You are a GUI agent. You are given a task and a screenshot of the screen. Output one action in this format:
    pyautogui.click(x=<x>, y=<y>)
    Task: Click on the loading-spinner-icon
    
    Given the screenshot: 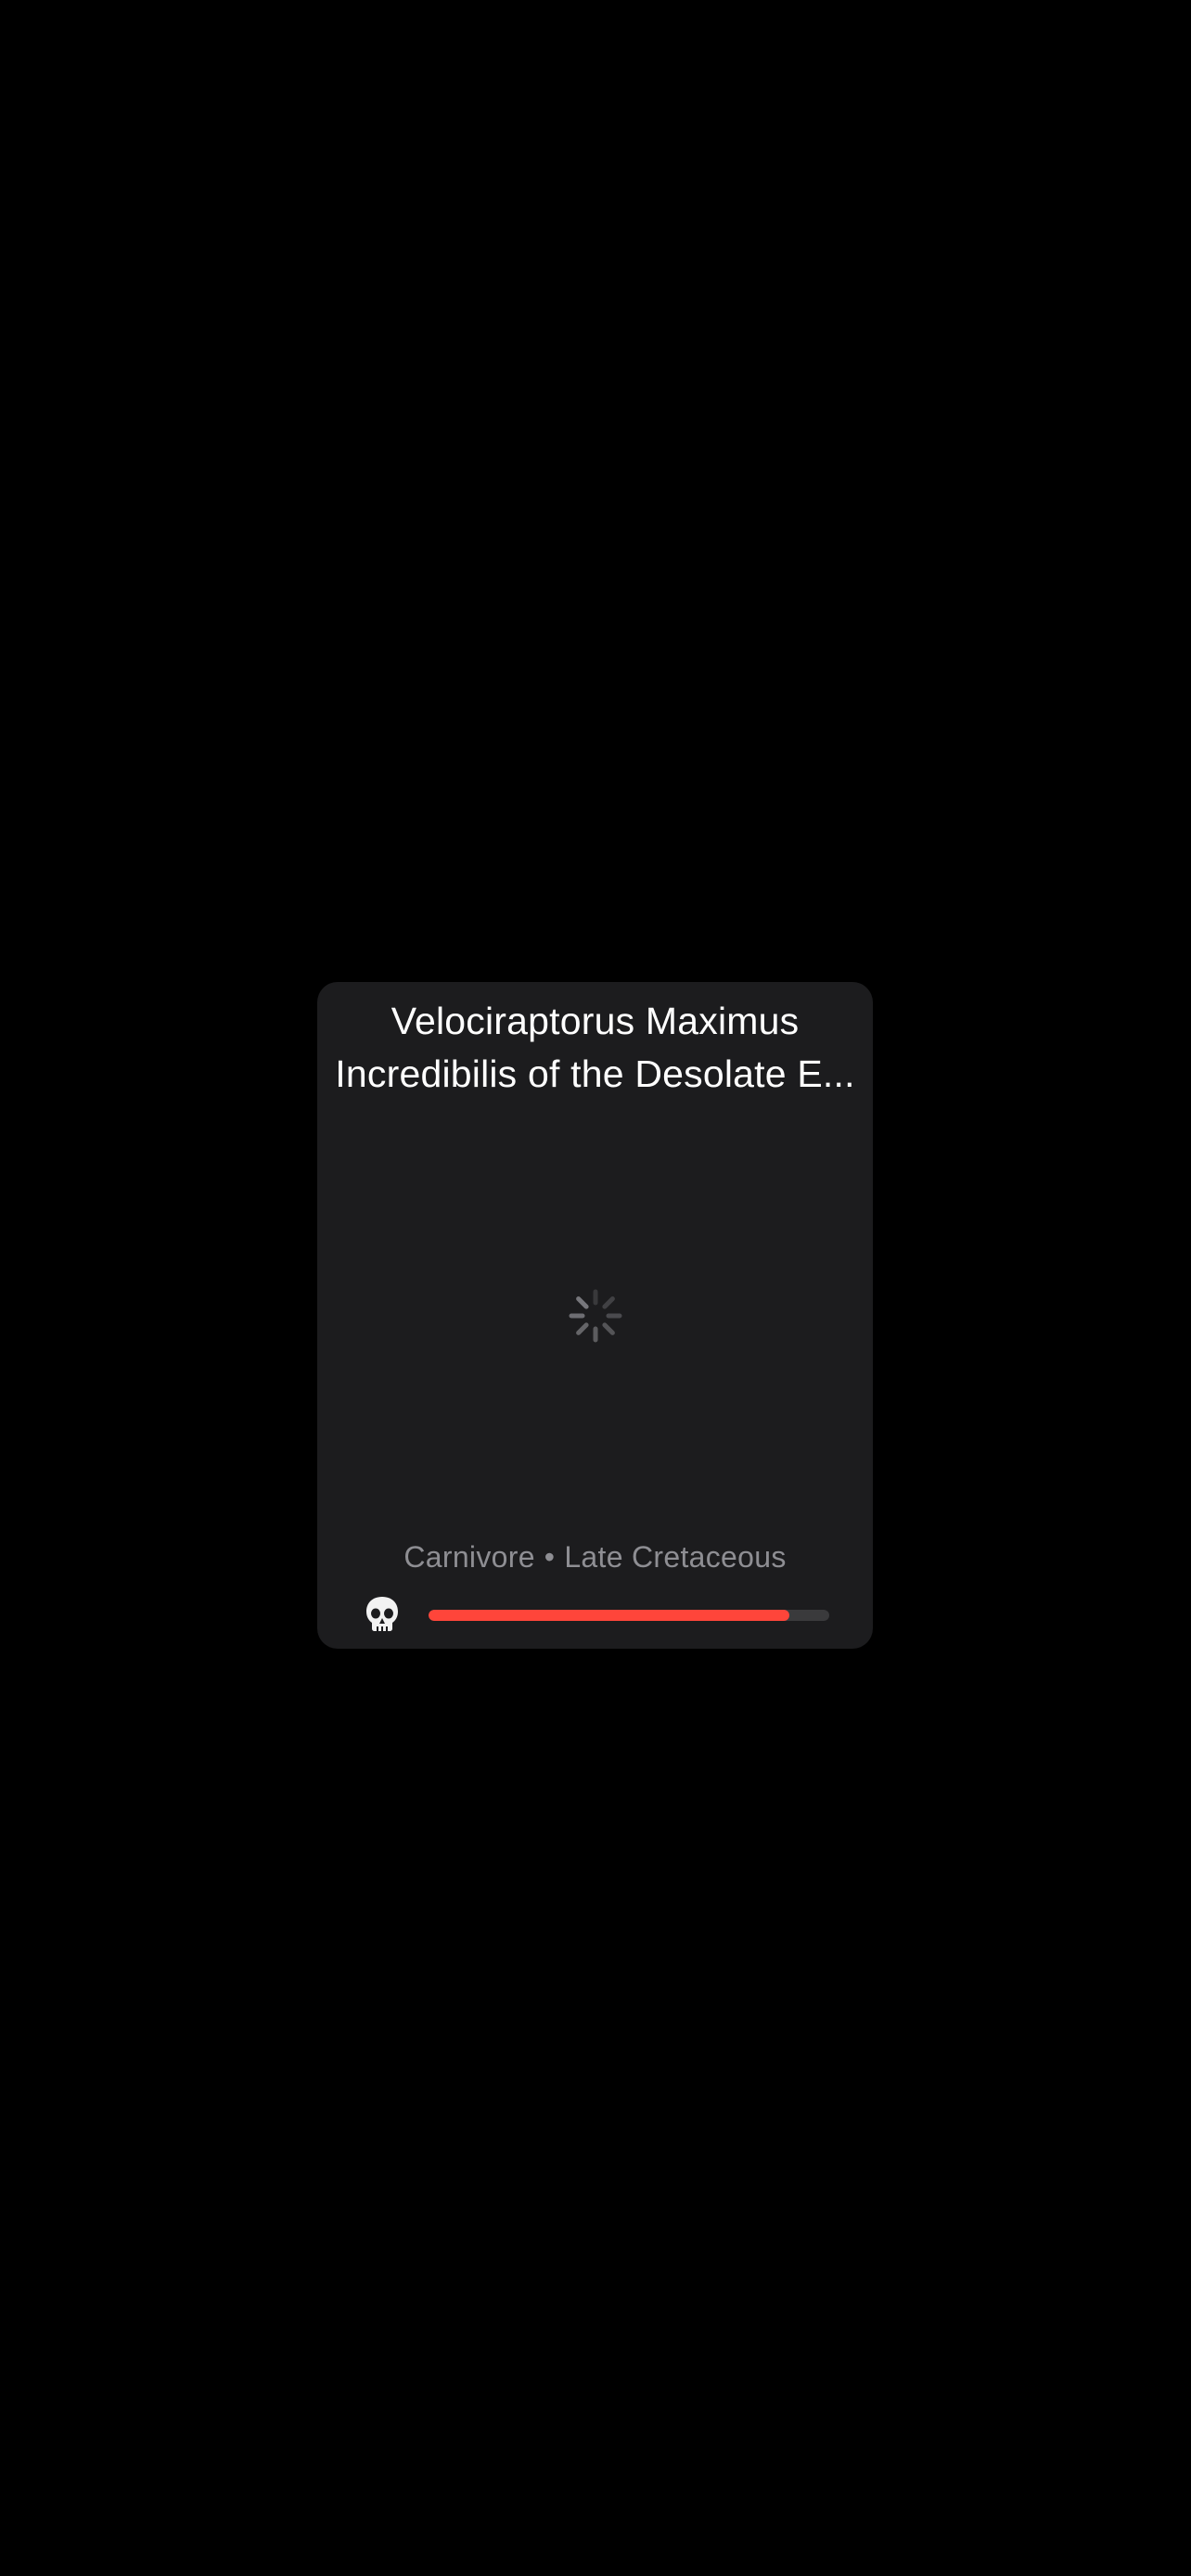 What is the action you would take?
    pyautogui.click(x=595, y=1316)
    